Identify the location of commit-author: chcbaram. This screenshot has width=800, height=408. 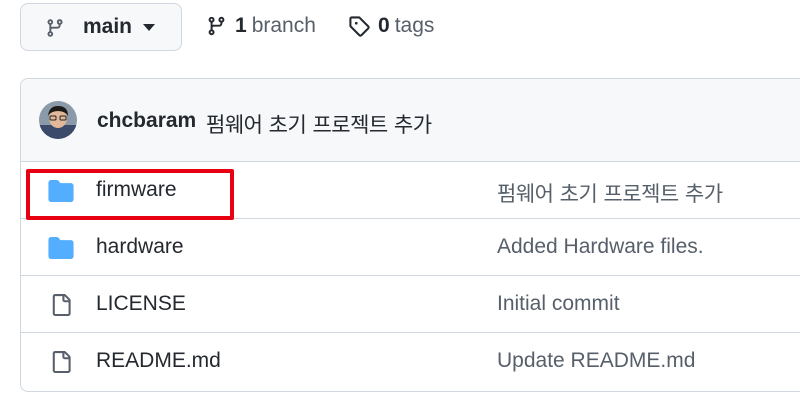
(146, 121).